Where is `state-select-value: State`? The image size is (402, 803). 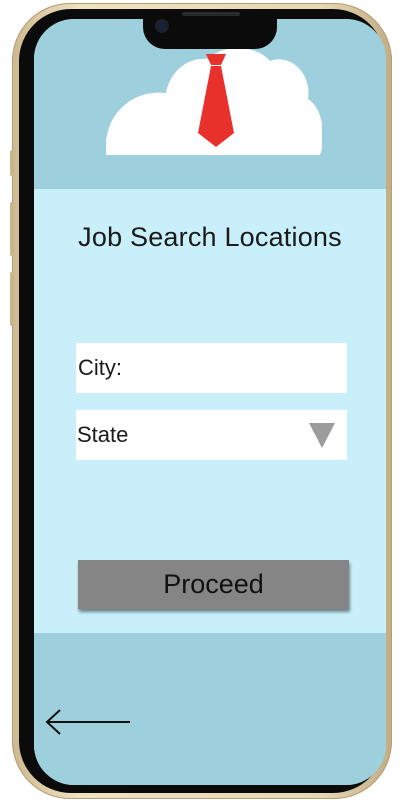 state-select-value: State is located at coordinates (103, 434).